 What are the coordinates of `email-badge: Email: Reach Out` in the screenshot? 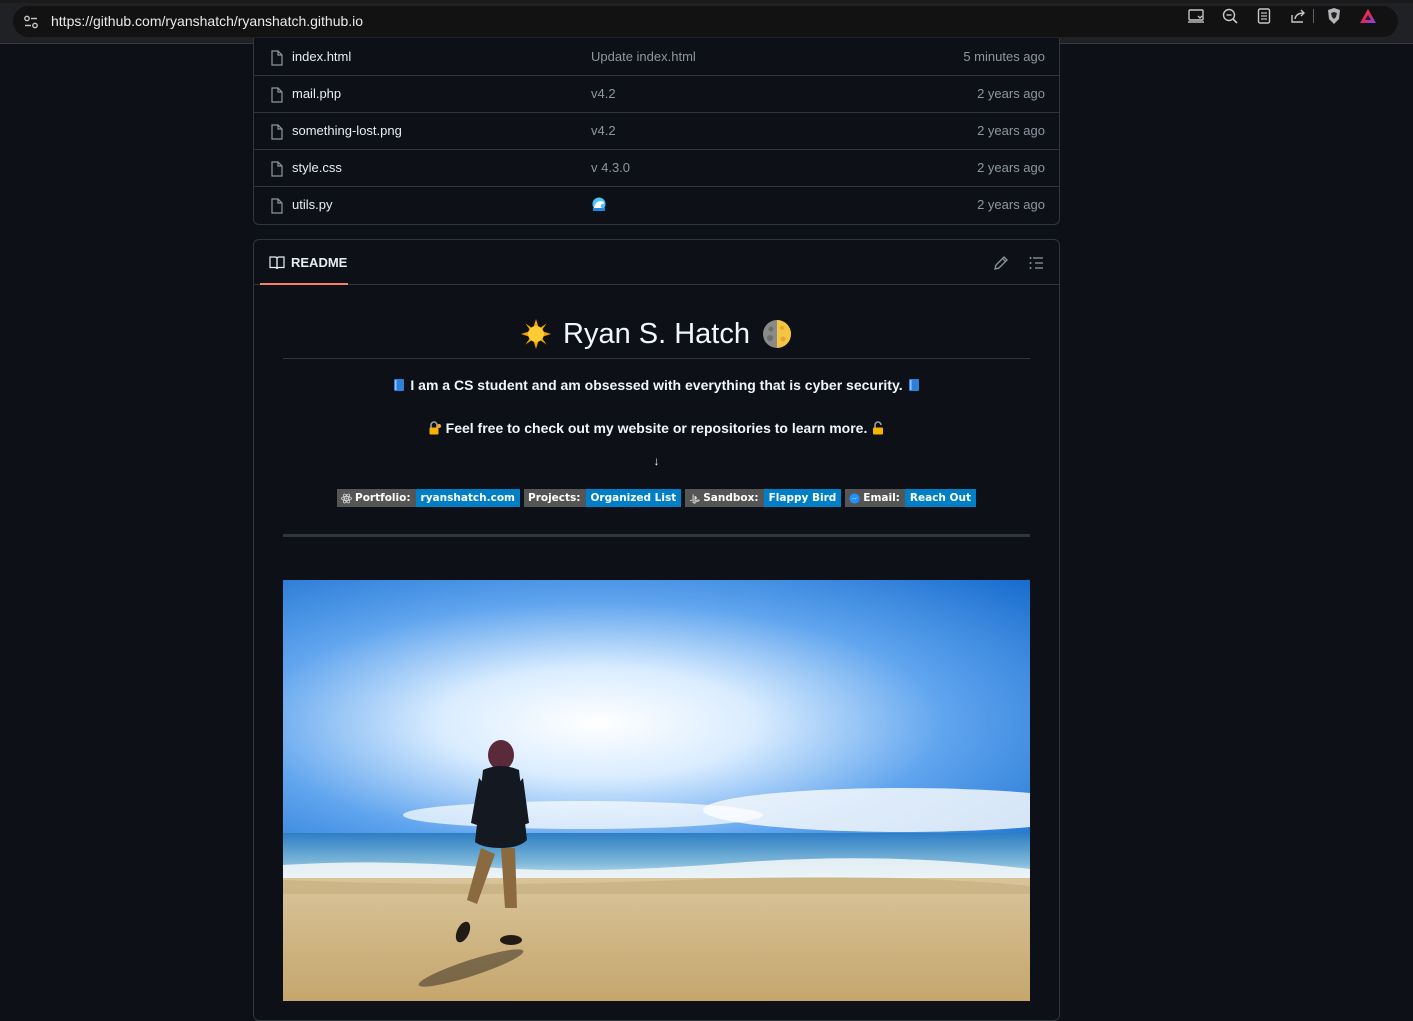 It's located at (910, 498).